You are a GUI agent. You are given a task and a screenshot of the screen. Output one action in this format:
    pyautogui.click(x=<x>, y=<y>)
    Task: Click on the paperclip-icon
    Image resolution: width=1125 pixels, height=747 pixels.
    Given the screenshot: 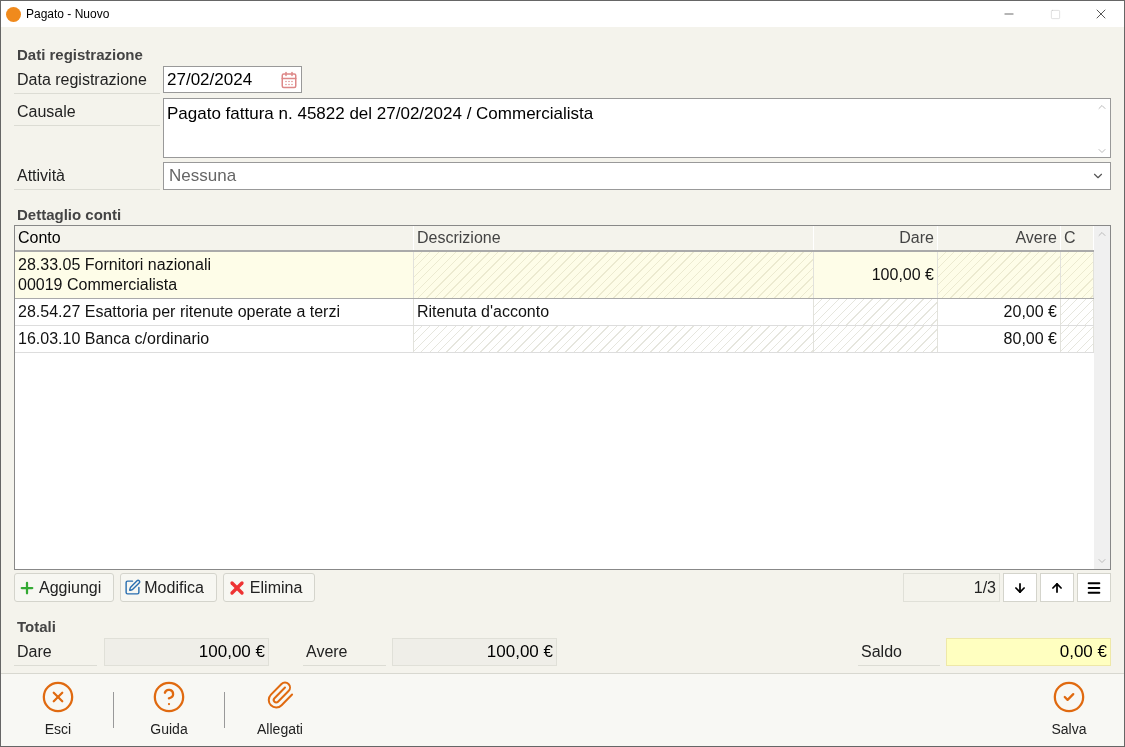 What is the action you would take?
    pyautogui.click(x=280, y=695)
    